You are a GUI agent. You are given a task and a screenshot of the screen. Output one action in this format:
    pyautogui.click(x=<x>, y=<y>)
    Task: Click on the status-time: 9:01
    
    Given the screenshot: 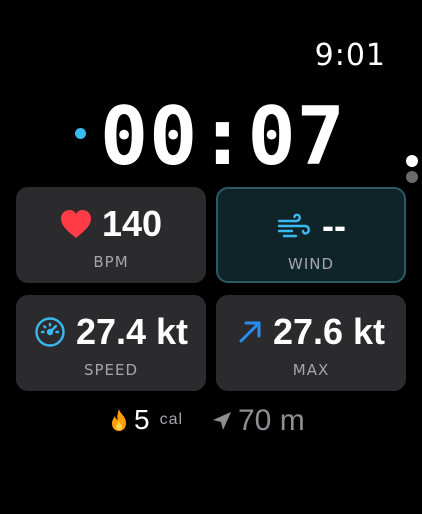 What is the action you would take?
    pyautogui.click(x=350, y=55)
    